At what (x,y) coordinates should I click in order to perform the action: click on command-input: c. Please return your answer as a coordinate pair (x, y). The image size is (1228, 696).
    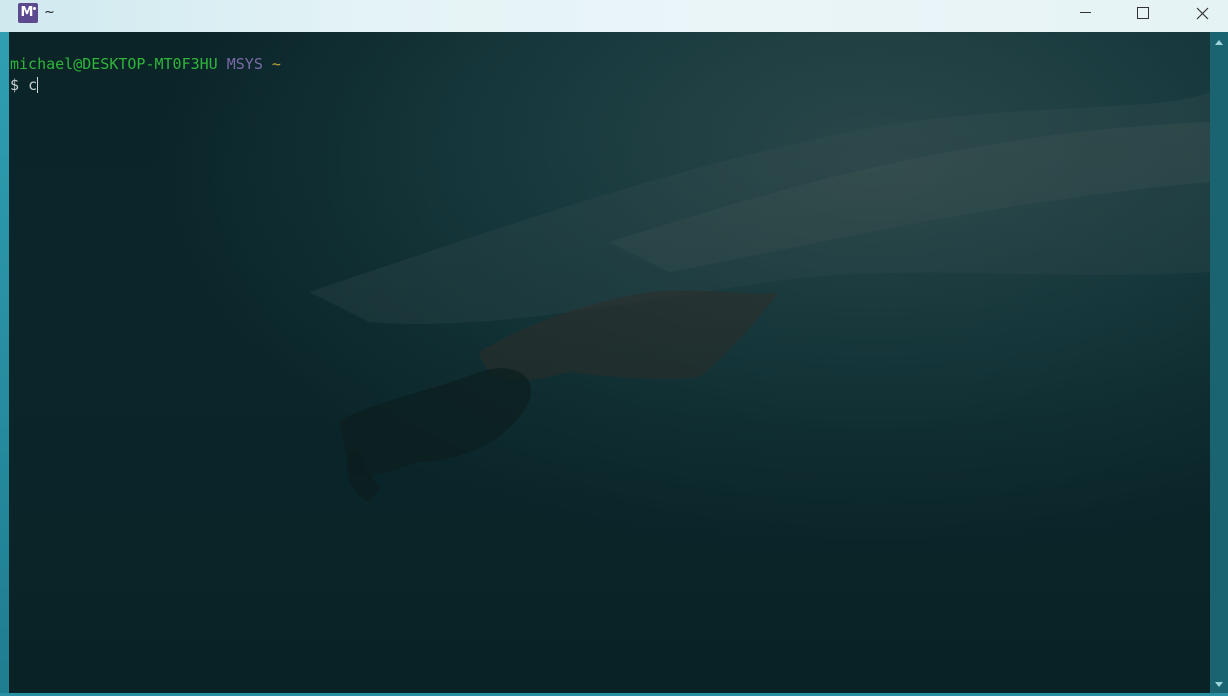
    Looking at the image, I should click on (32, 85).